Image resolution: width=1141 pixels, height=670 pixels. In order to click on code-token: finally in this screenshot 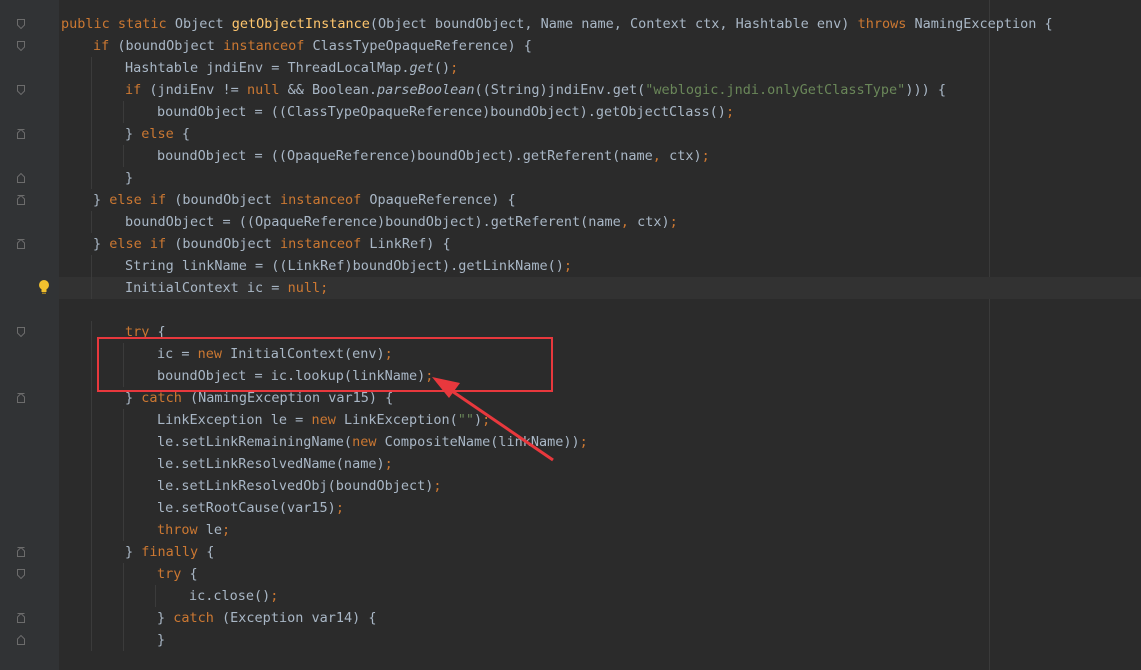, I will do `click(174, 552)`.